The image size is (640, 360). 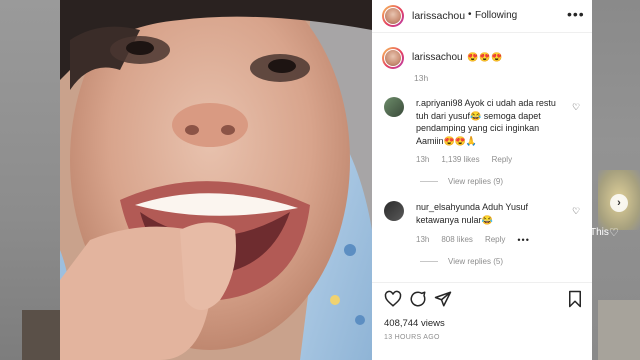 I want to click on caption-avatar, so click(x=393, y=58).